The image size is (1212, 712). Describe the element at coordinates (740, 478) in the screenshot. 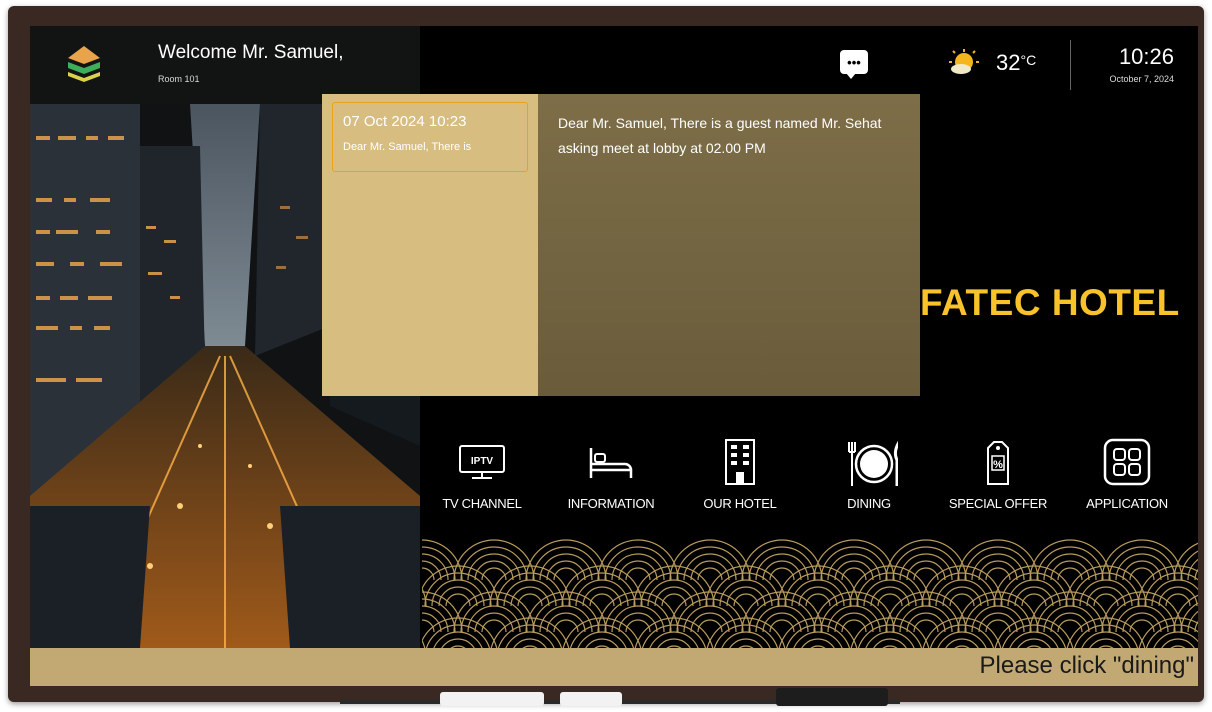

I see `menu-item-our-hotel: OUR HOTEL` at that location.